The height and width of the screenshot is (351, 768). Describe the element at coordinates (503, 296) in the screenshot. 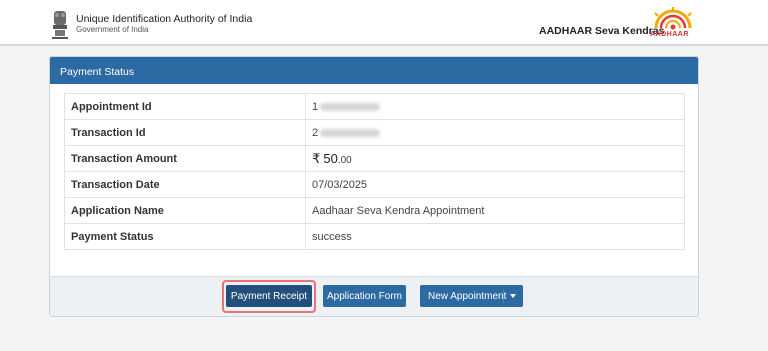

I see `button-divider` at that location.